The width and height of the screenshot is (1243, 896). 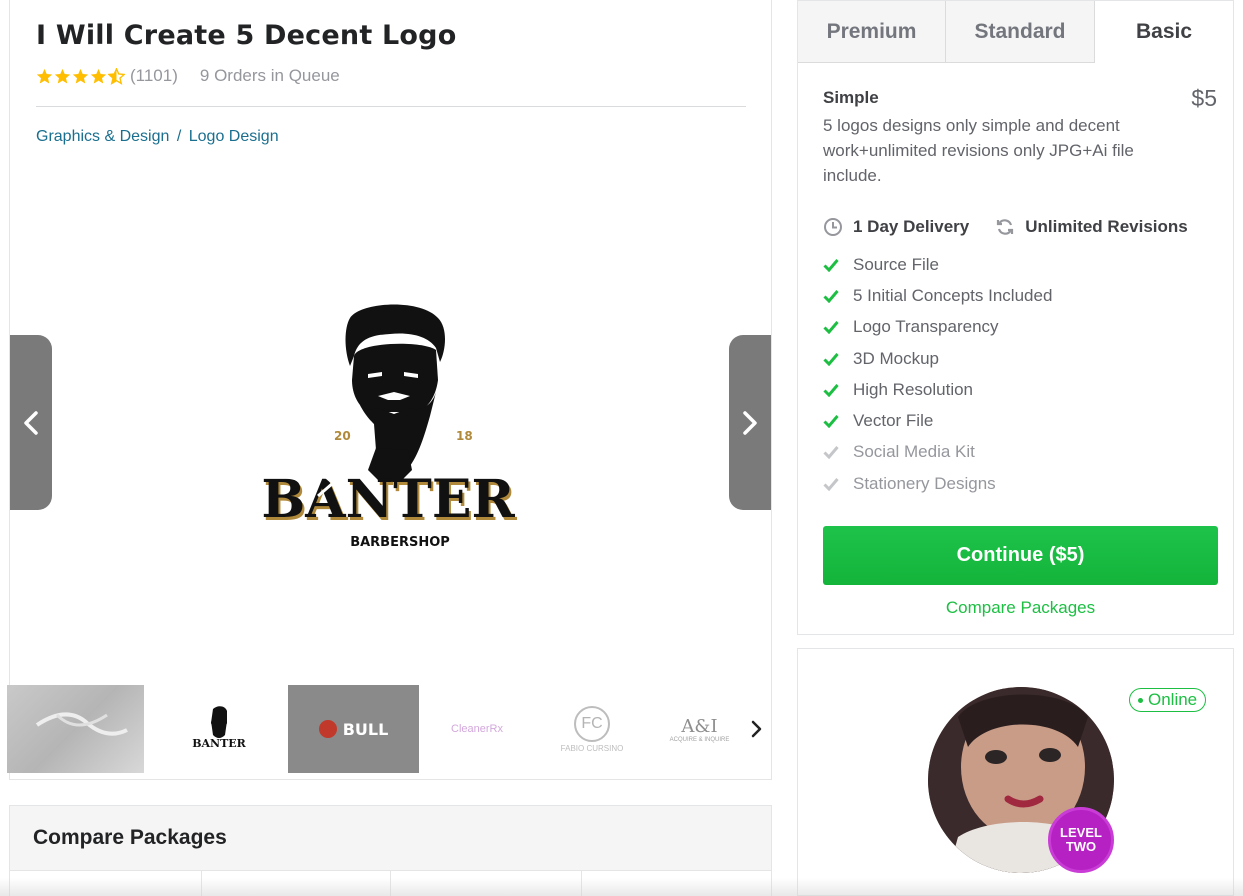 What do you see at coordinates (234, 136) in the screenshot?
I see `breadcrumb-subcategory: Logo Design` at bounding box center [234, 136].